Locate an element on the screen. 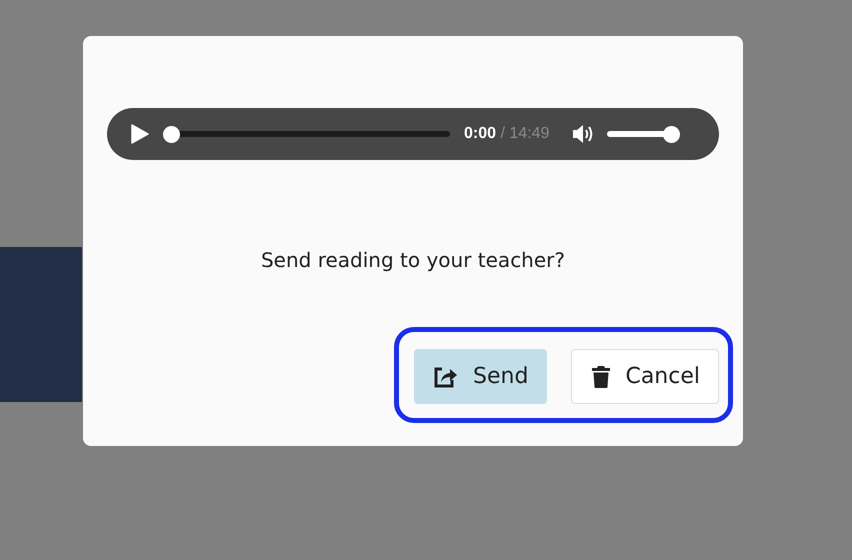 The height and width of the screenshot is (560, 852). play-button is located at coordinates (140, 134).